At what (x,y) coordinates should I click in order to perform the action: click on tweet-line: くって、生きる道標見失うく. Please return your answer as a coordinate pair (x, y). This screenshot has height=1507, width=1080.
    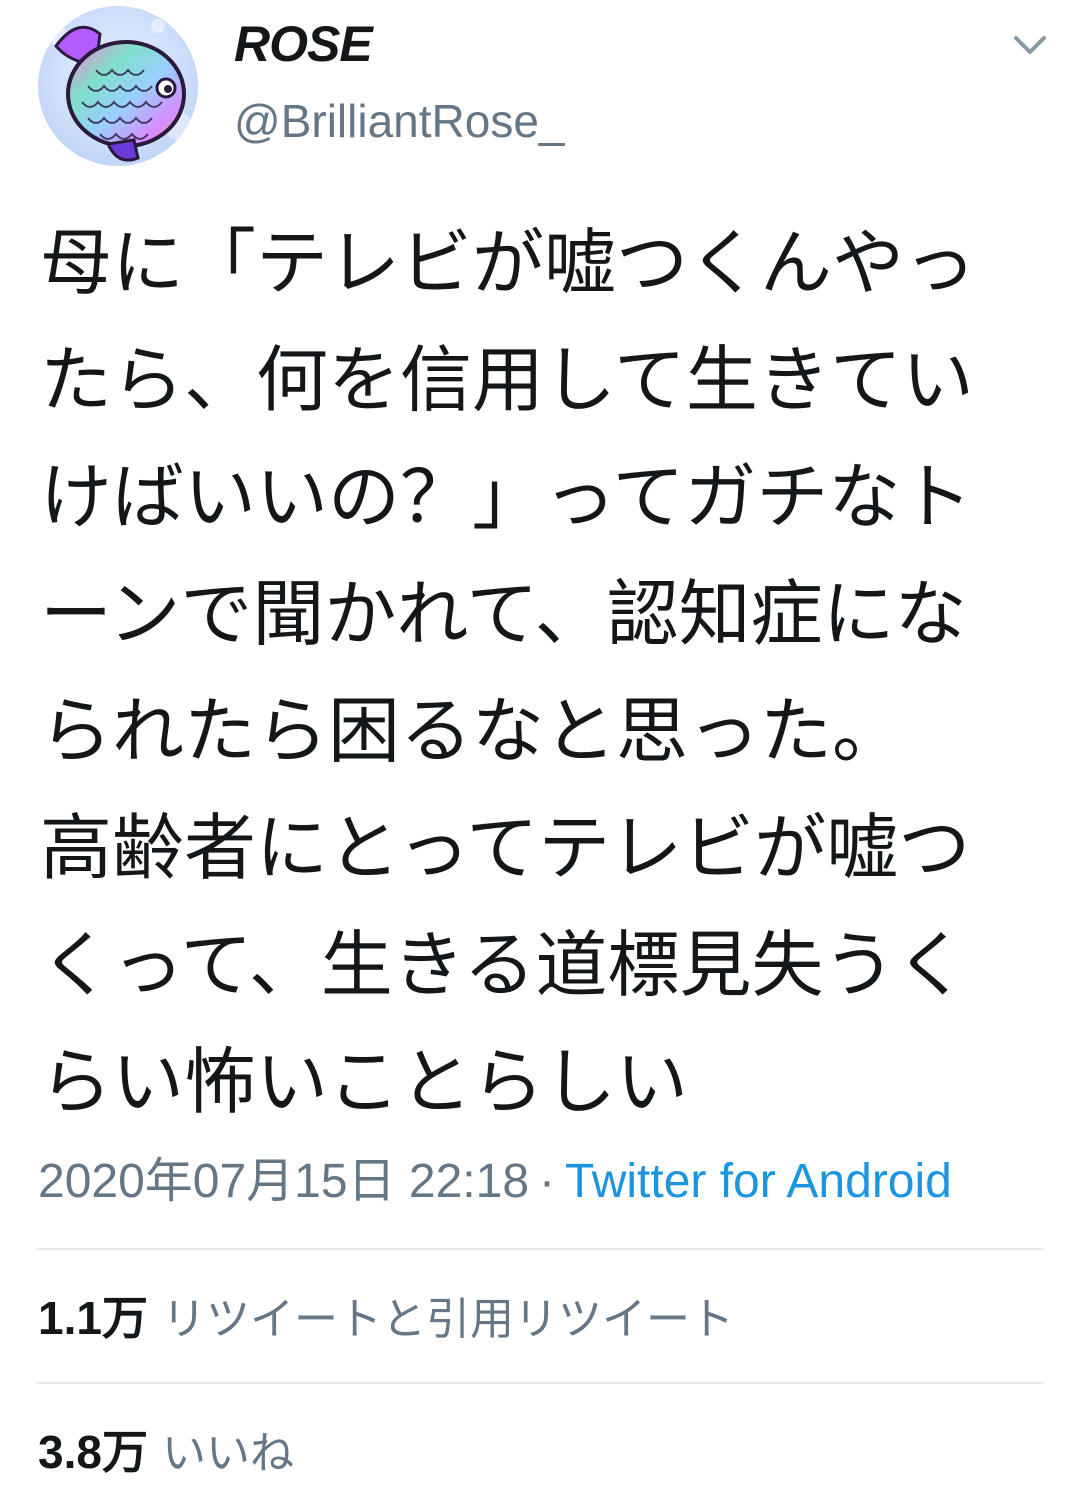
    Looking at the image, I should click on (504, 965).